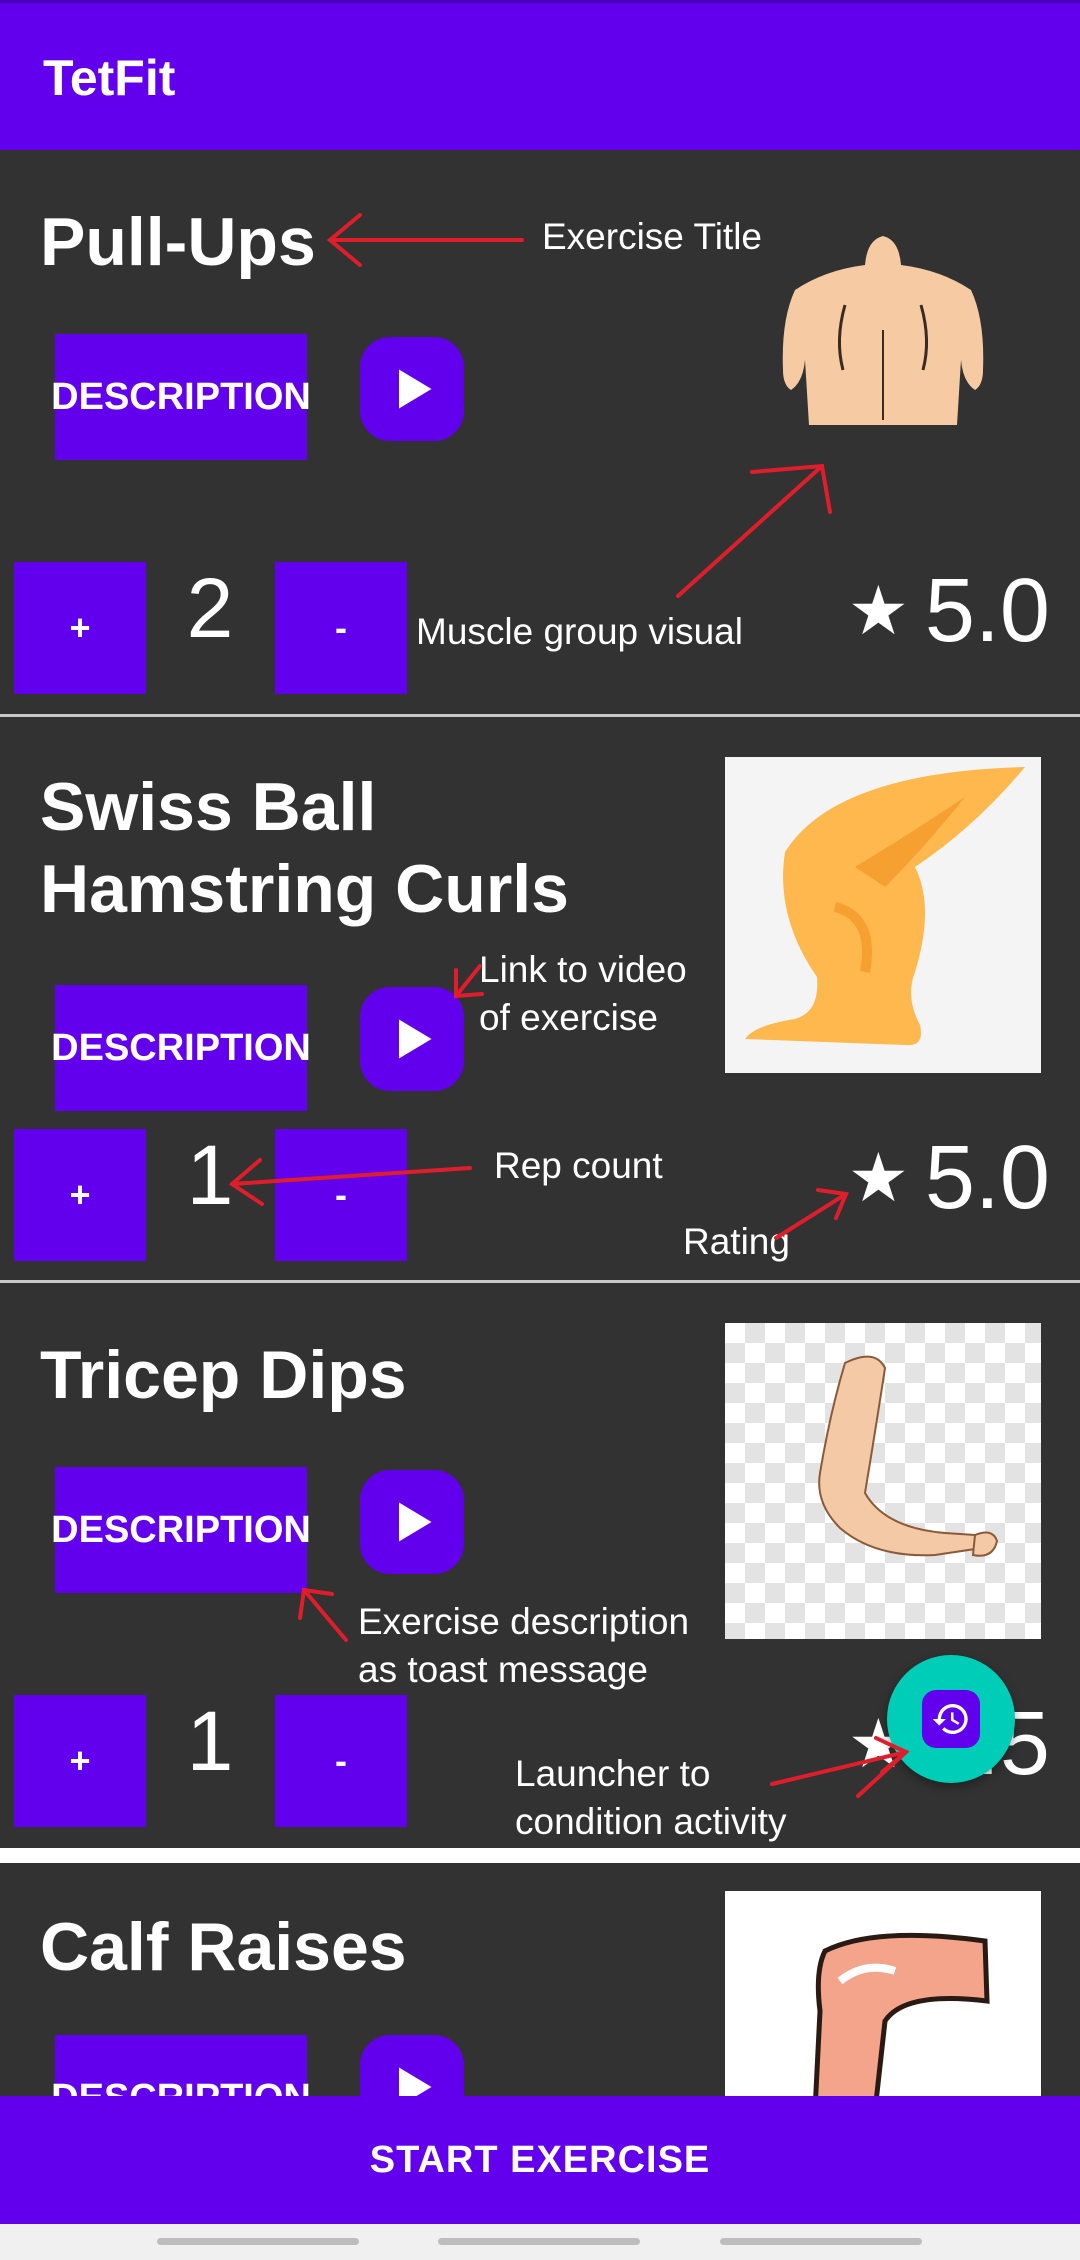 This screenshot has height=2260, width=1080. I want to click on exercise-title: Pull-Ups, so click(178, 242).